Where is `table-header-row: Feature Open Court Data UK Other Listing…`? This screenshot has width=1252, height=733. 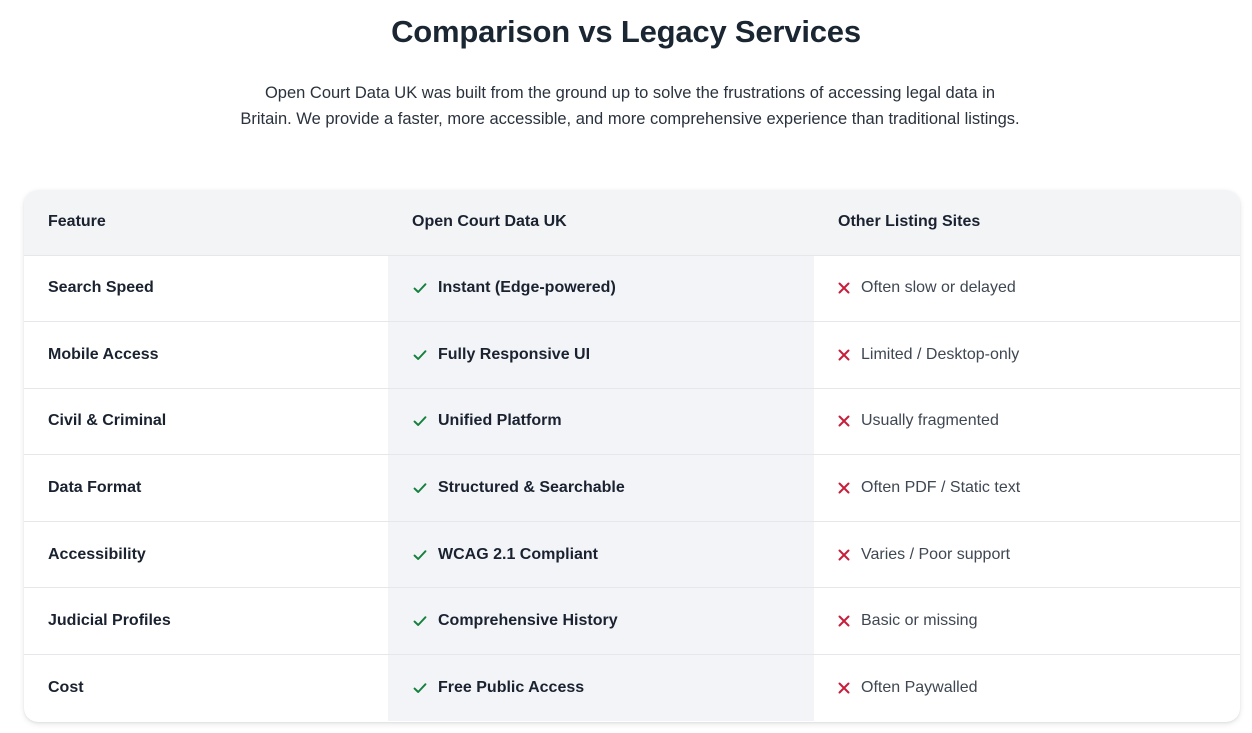
table-header-row: Feature Open Court Data UK Other Listing… is located at coordinates (632, 223).